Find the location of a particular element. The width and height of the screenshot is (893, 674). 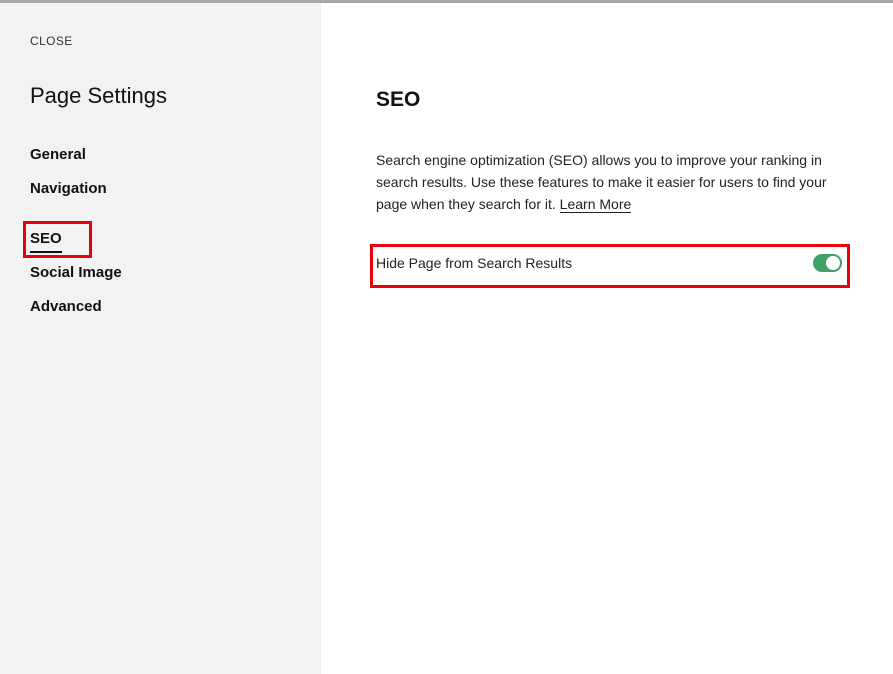

hide-page-toggle is located at coordinates (827, 263).